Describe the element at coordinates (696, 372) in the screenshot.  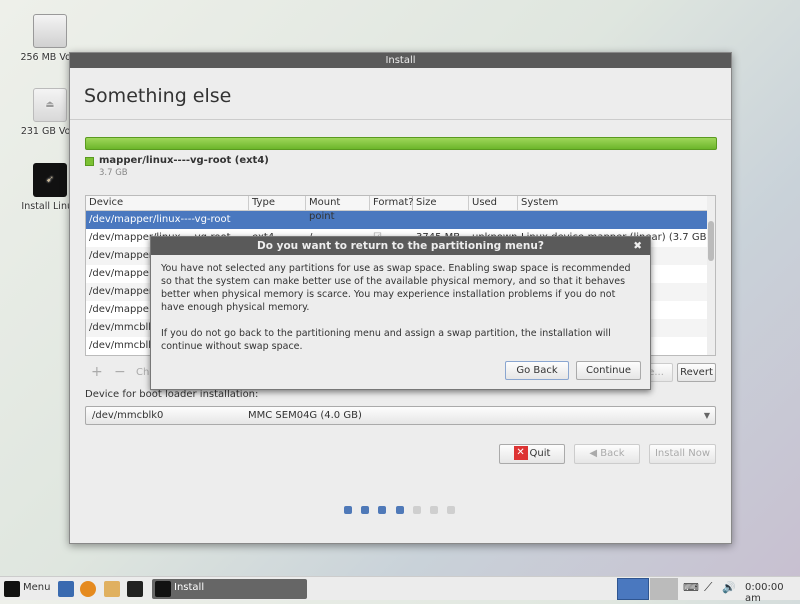
I see `revert-button: Revert` at that location.